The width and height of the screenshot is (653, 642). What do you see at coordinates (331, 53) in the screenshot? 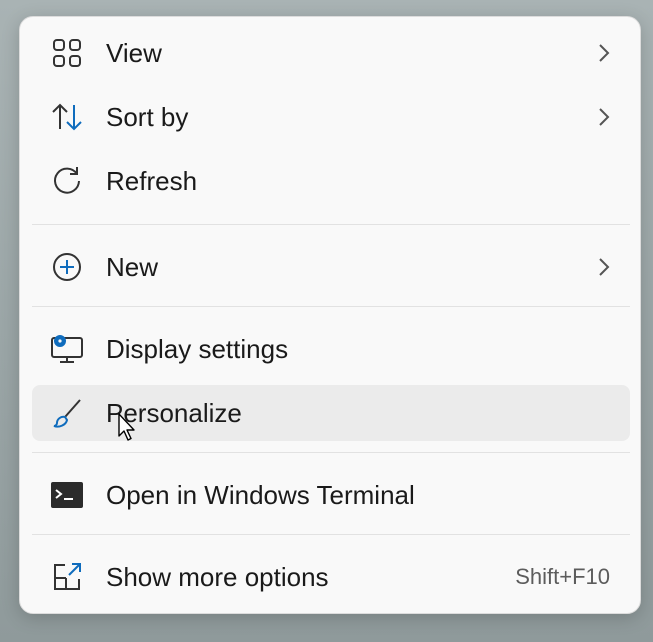
I see `menu-item-view: View` at bounding box center [331, 53].